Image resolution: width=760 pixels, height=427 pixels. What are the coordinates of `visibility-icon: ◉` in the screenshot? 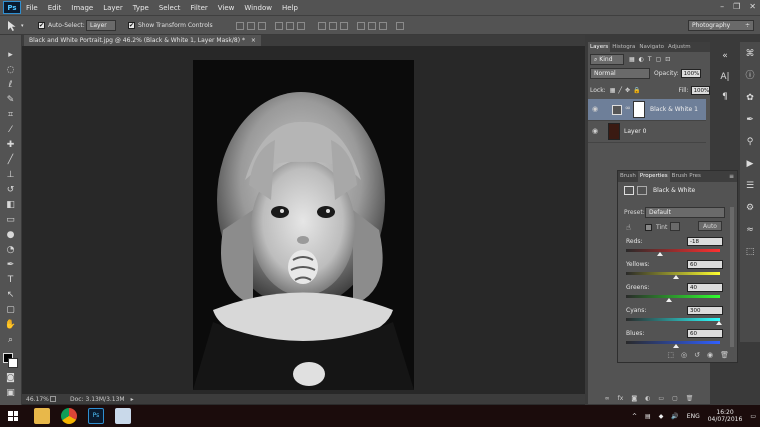 It's located at (710, 356).